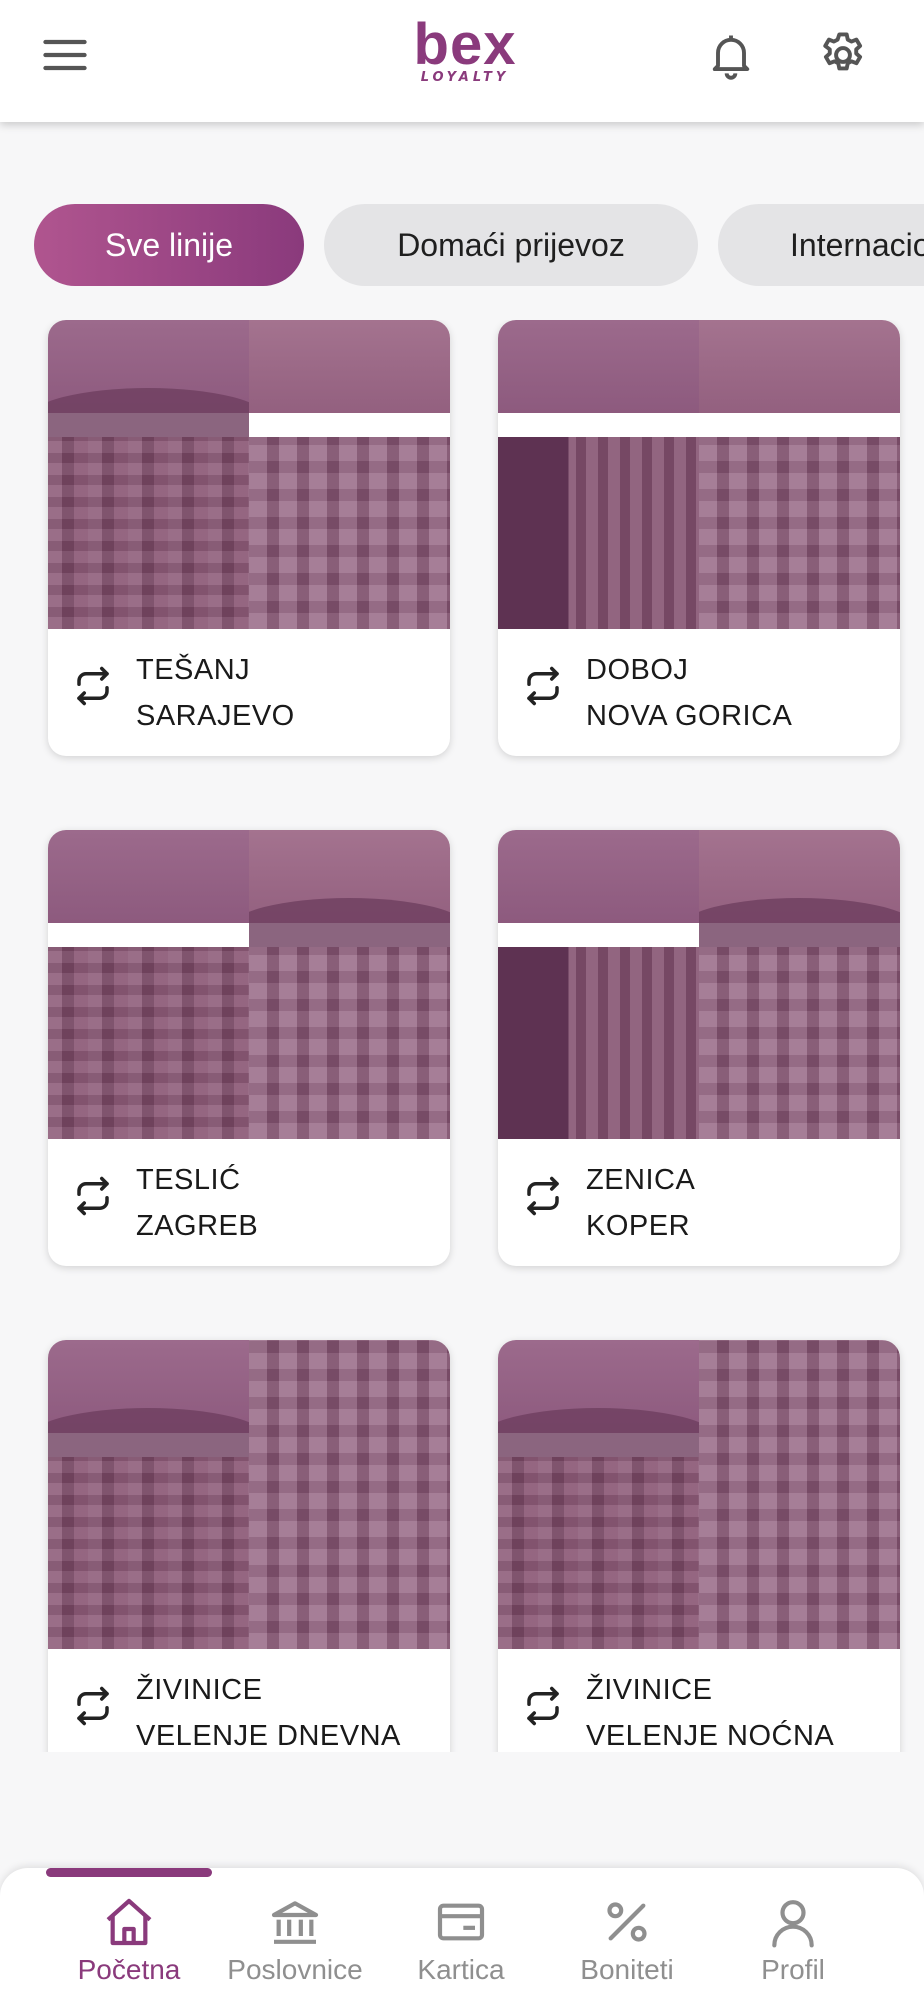 The height and width of the screenshot is (2000, 924). What do you see at coordinates (129, 1969) in the screenshot?
I see `nav-label: Početna` at bounding box center [129, 1969].